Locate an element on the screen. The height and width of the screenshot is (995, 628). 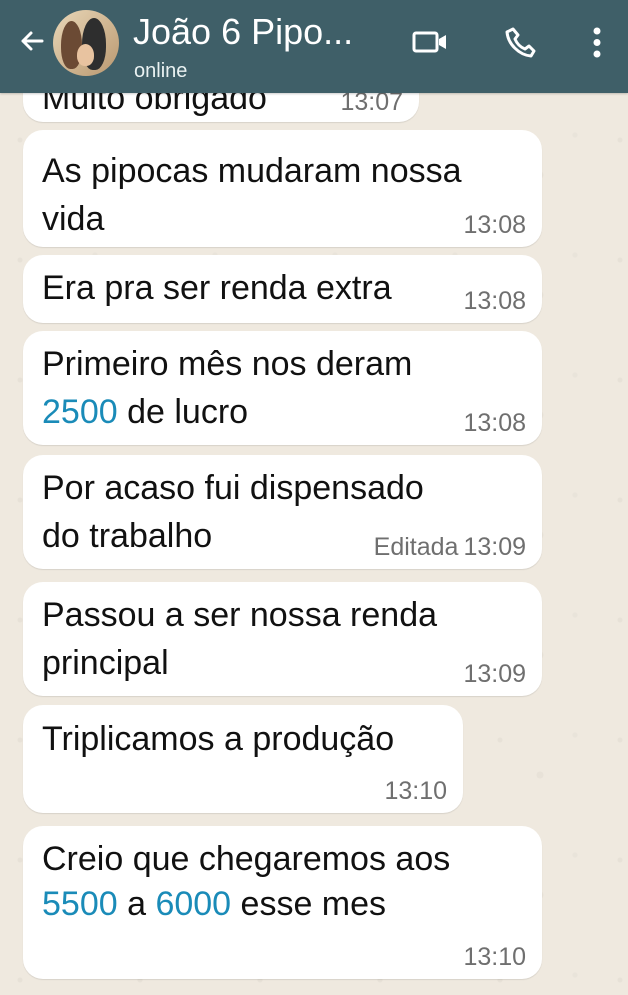
contact-avatar is located at coordinates (86, 43).